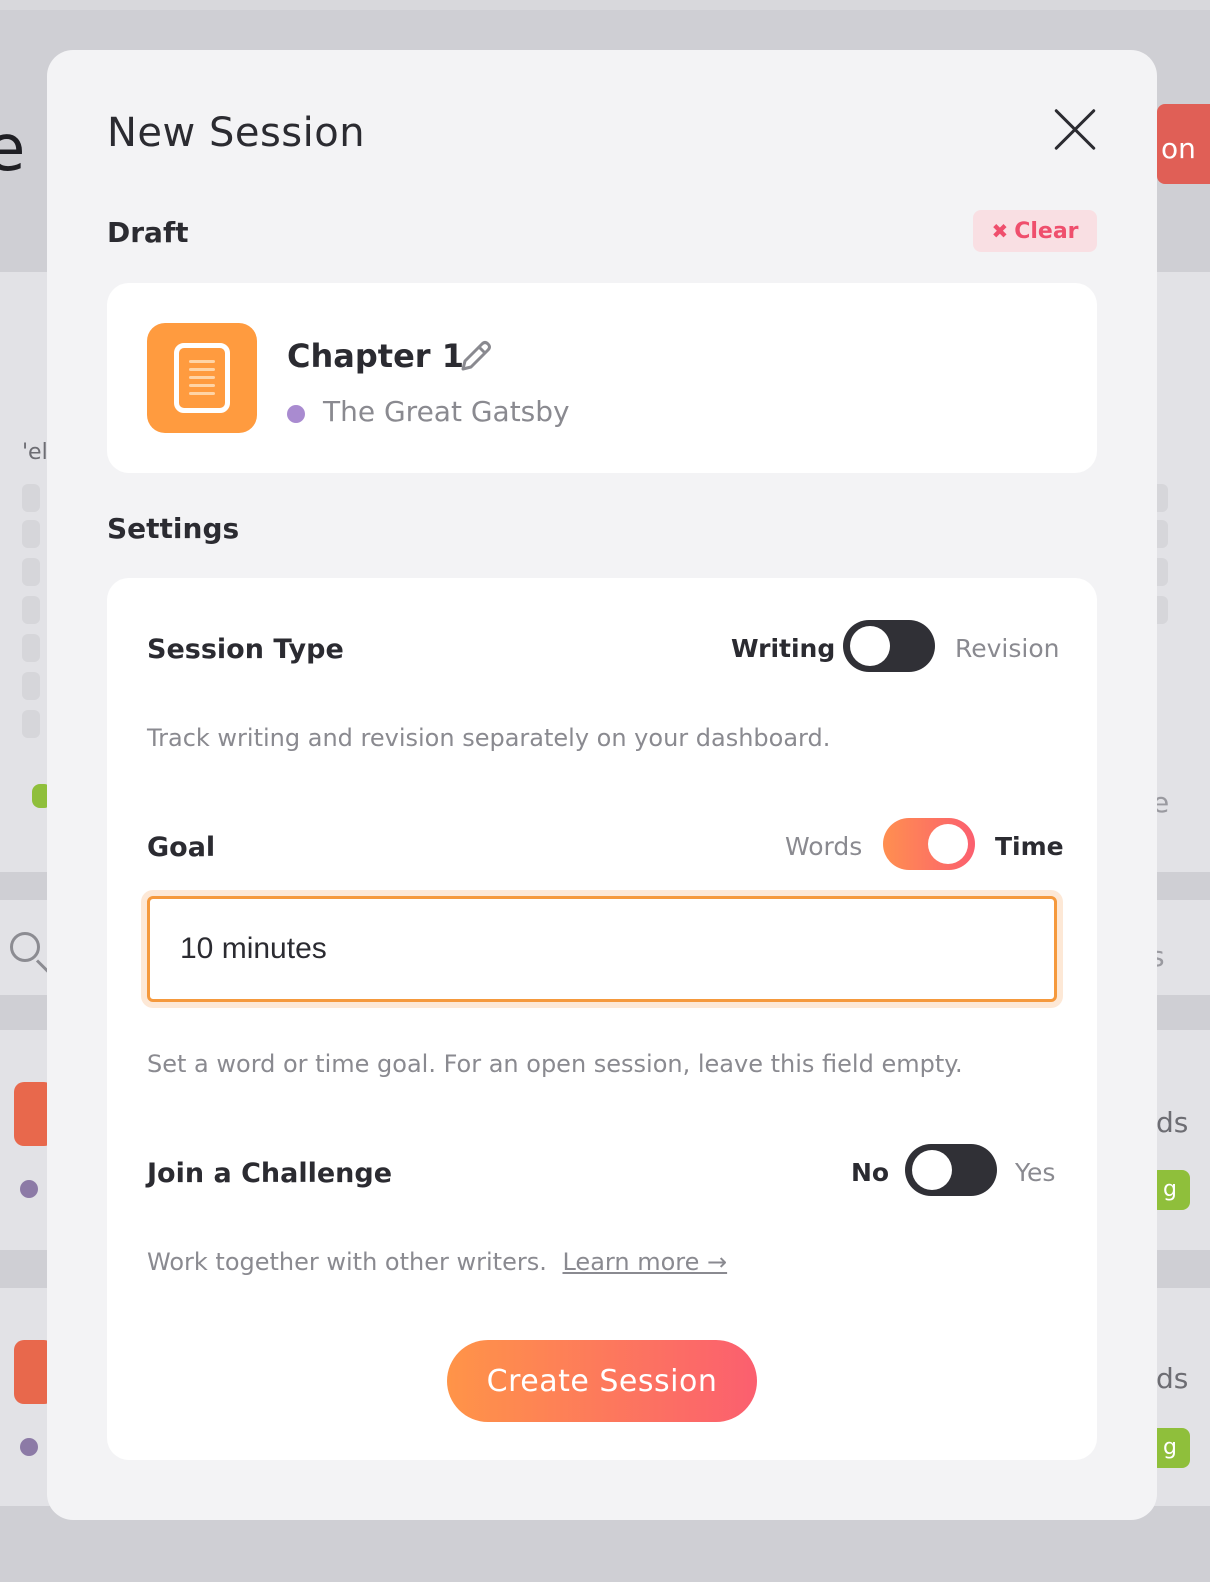 This screenshot has width=1210, height=1582. I want to click on challenge-option-yes: Yes, so click(1035, 1172).